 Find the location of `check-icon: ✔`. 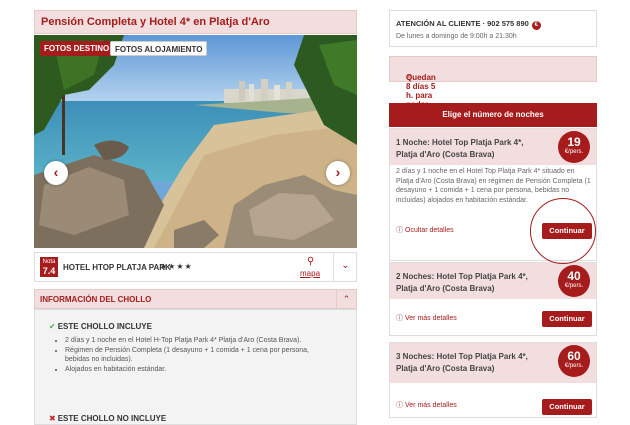

check-icon: ✔ is located at coordinates (52, 326).